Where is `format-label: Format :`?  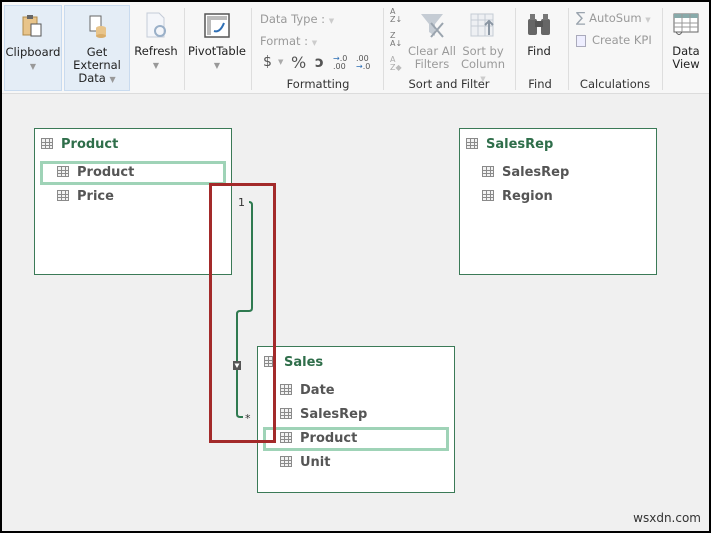
format-label: Format : is located at coordinates (284, 41).